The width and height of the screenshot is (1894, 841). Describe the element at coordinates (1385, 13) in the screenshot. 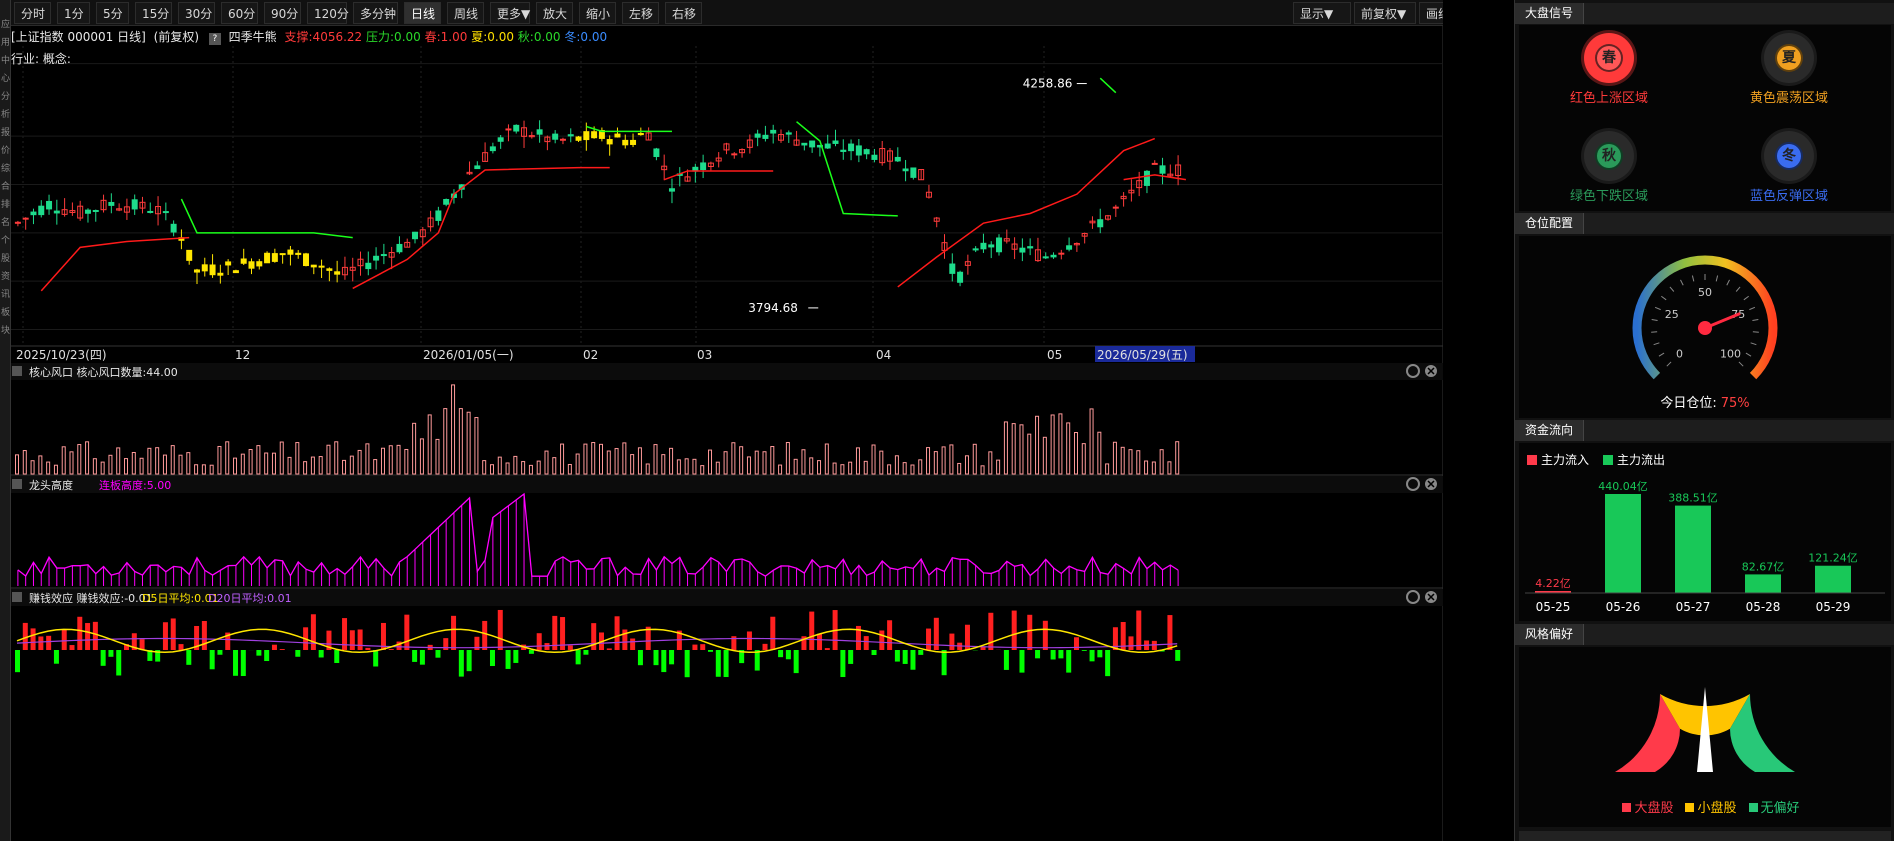

I see `toolbar-right-button: 前复权▼` at that location.